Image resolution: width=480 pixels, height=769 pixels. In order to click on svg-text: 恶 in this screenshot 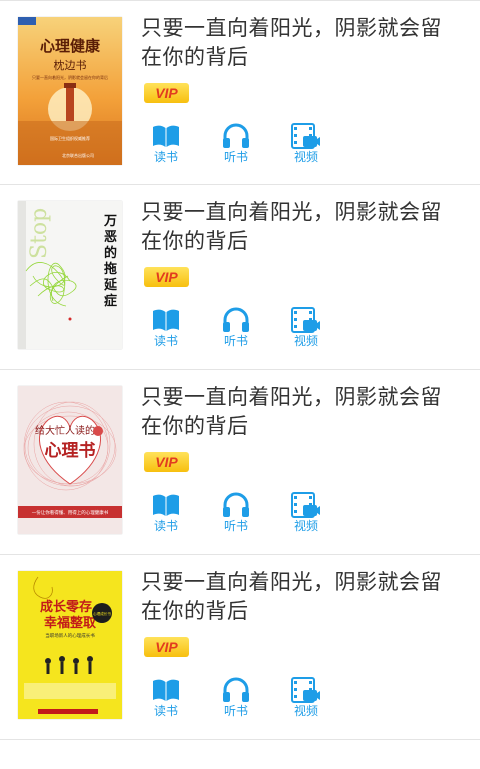, I will do `click(110, 237)`.